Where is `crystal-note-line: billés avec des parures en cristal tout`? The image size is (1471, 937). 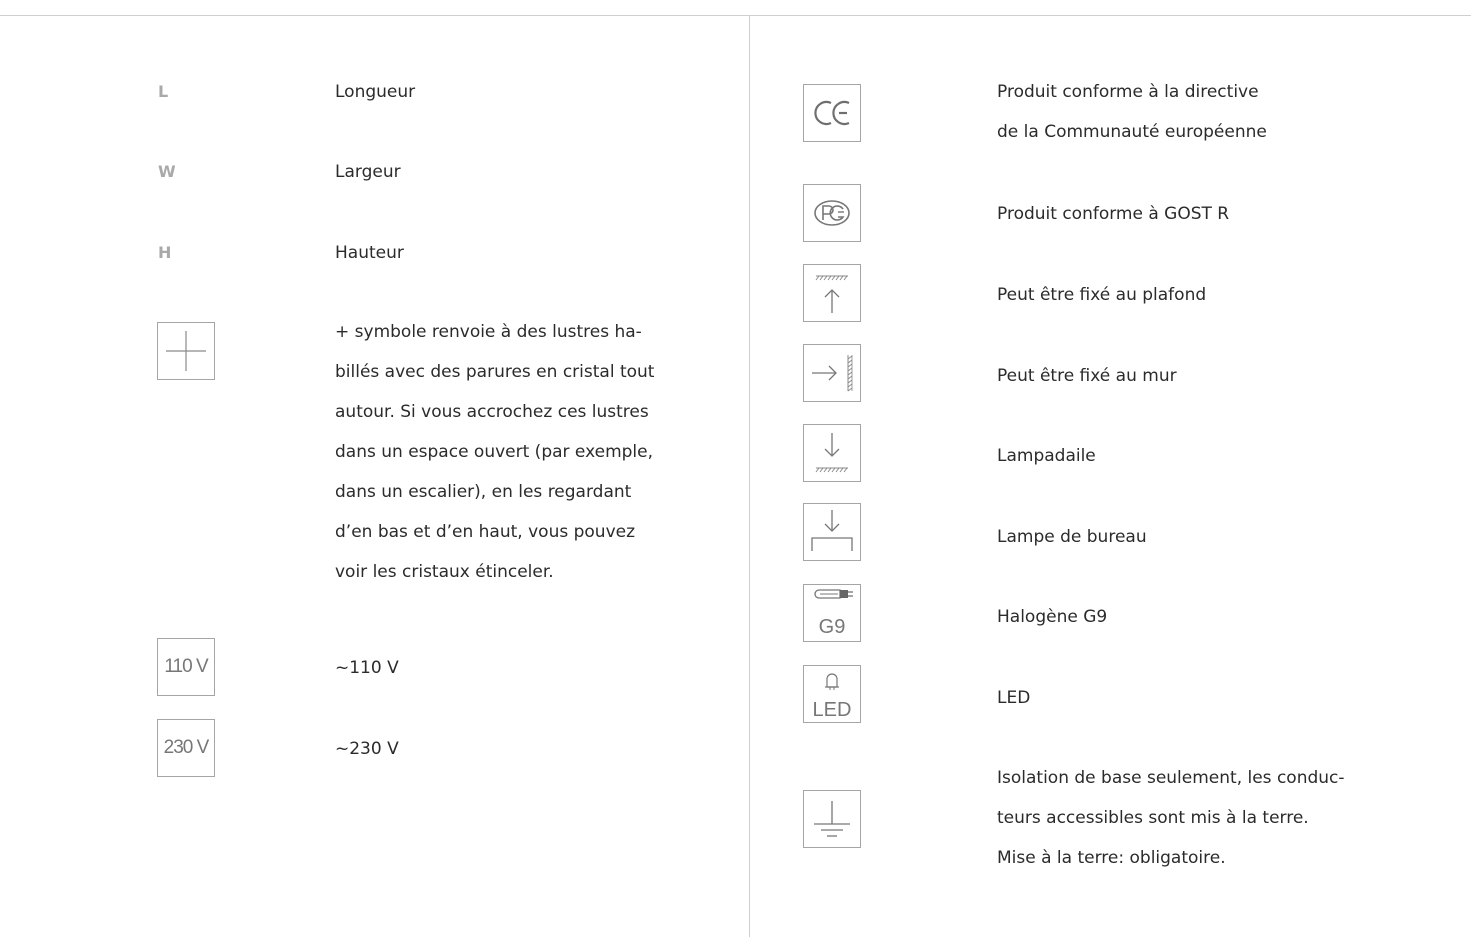 crystal-note-line: billés avec des parures en cristal tout is located at coordinates (495, 372).